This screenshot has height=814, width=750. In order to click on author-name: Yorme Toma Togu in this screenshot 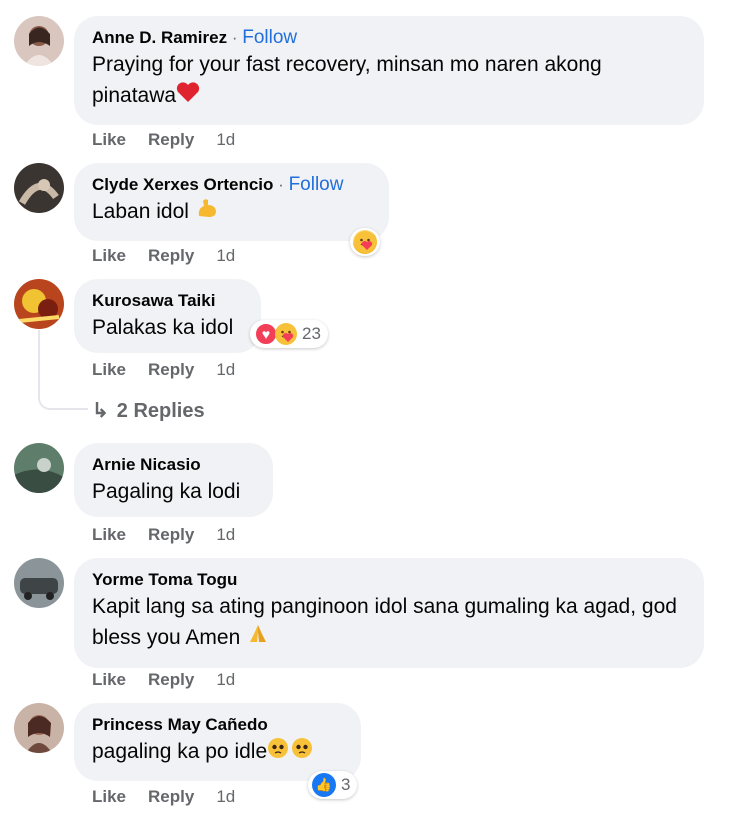, I will do `click(164, 579)`.